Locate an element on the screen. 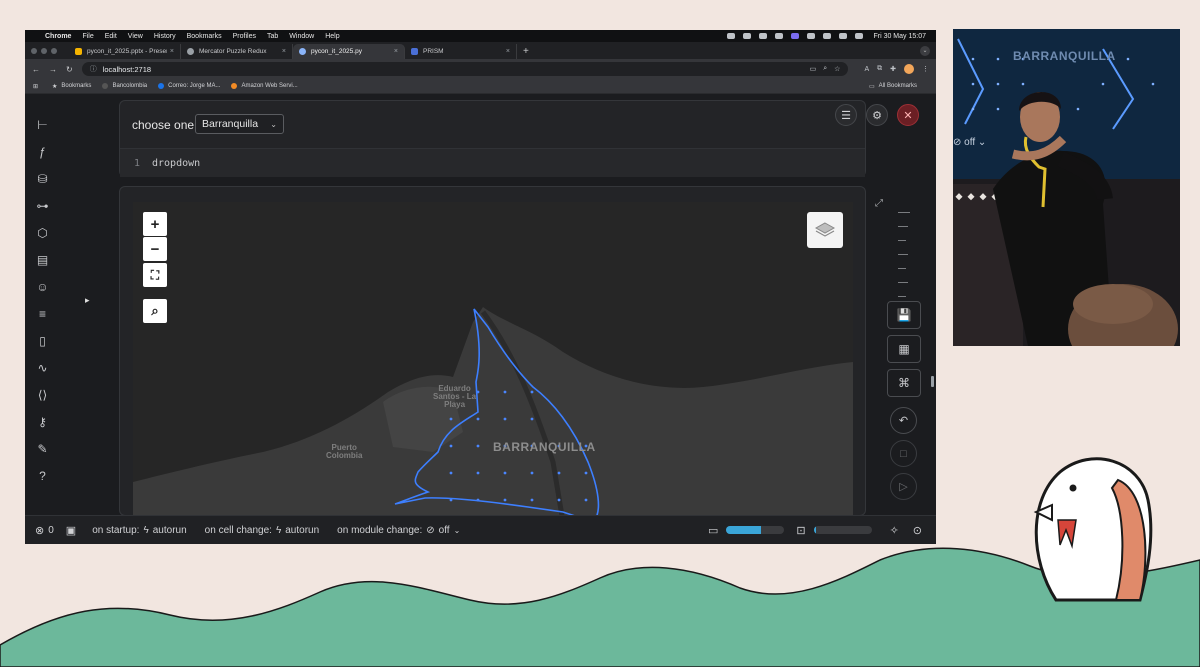  city-dropdown: Barranquilla ⌄ is located at coordinates (239, 124).